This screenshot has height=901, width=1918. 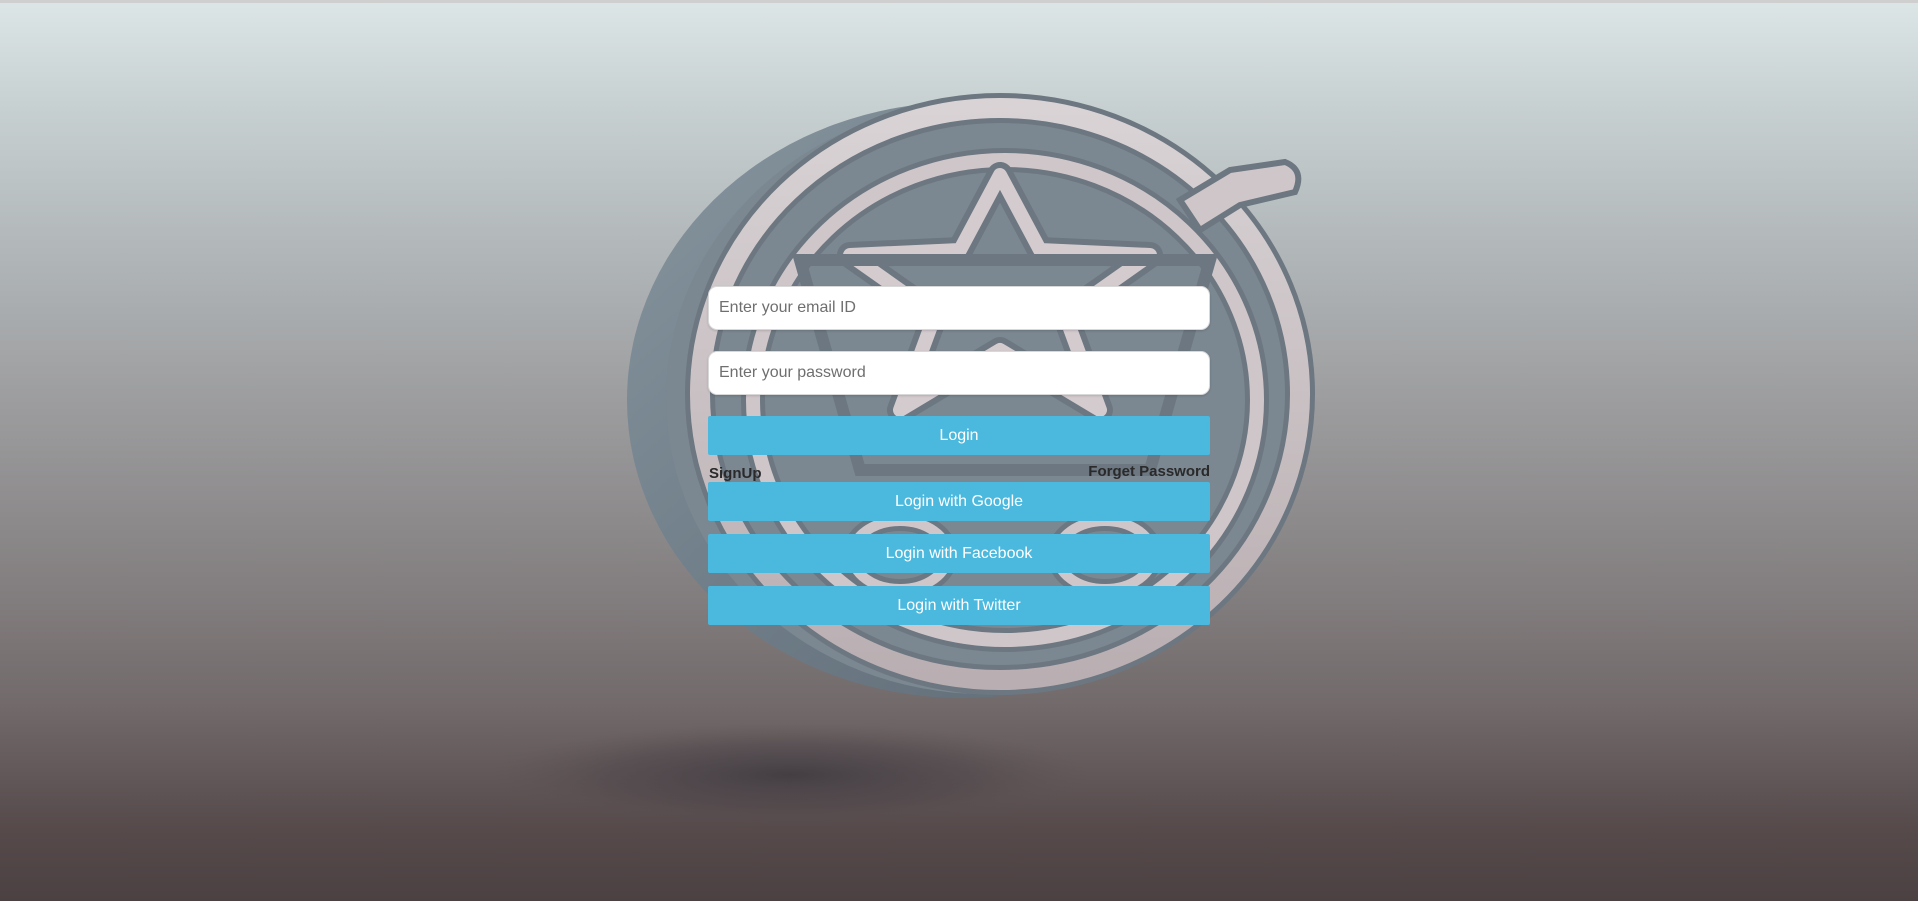 What do you see at coordinates (959, 553) in the screenshot?
I see `login-with-facebook-button: Login with Facebook` at bounding box center [959, 553].